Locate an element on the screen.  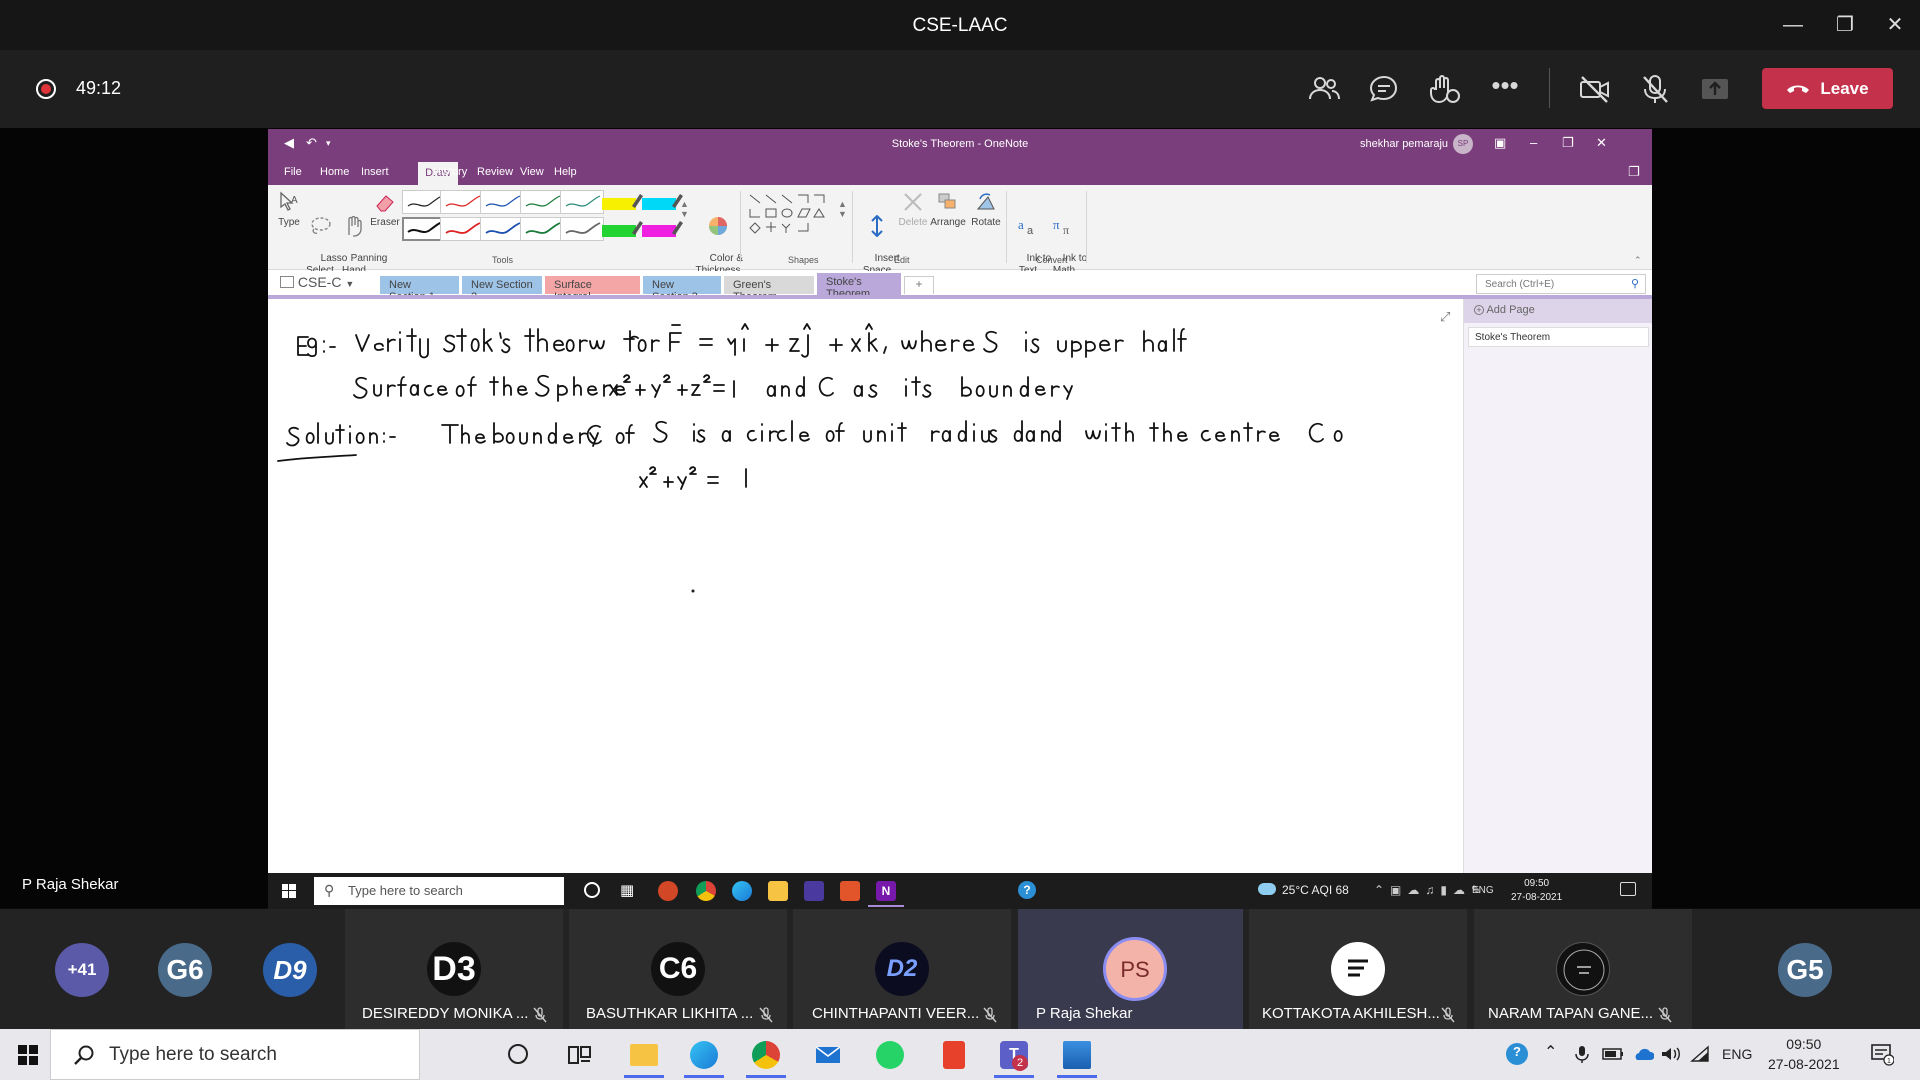
add-section-button: + is located at coordinates (919, 285).